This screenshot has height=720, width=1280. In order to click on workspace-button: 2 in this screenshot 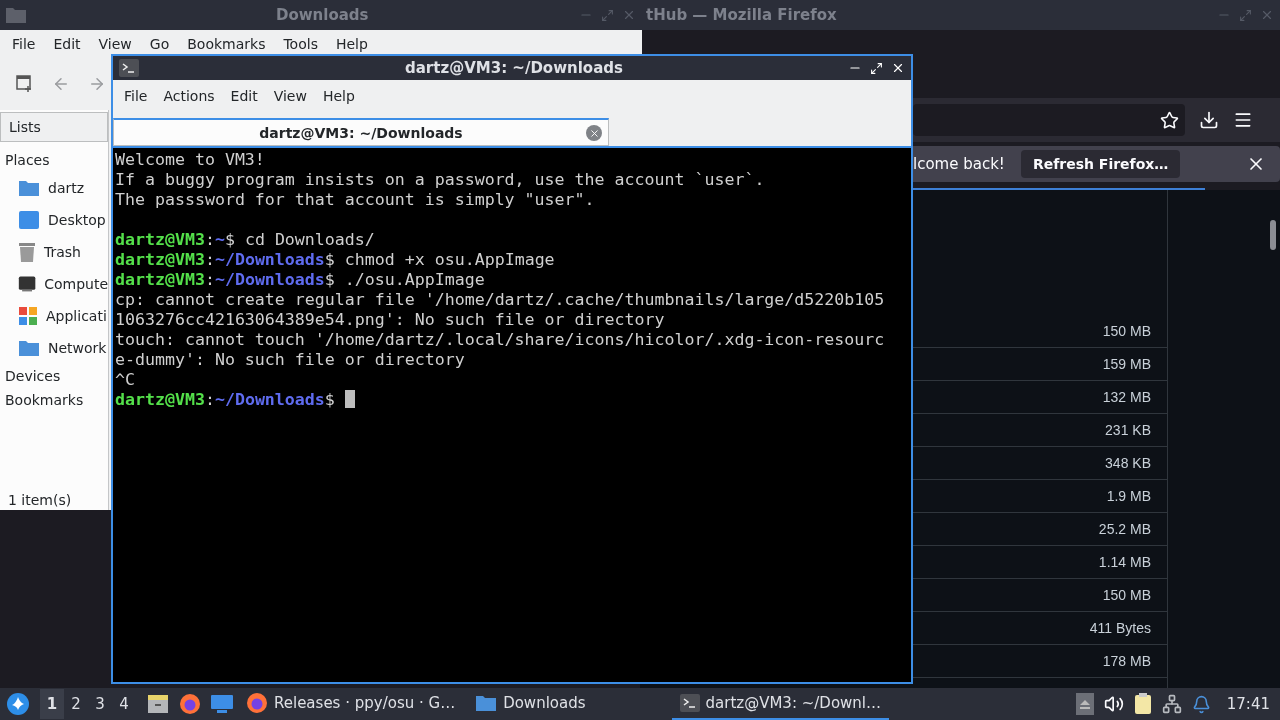, I will do `click(76, 704)`.